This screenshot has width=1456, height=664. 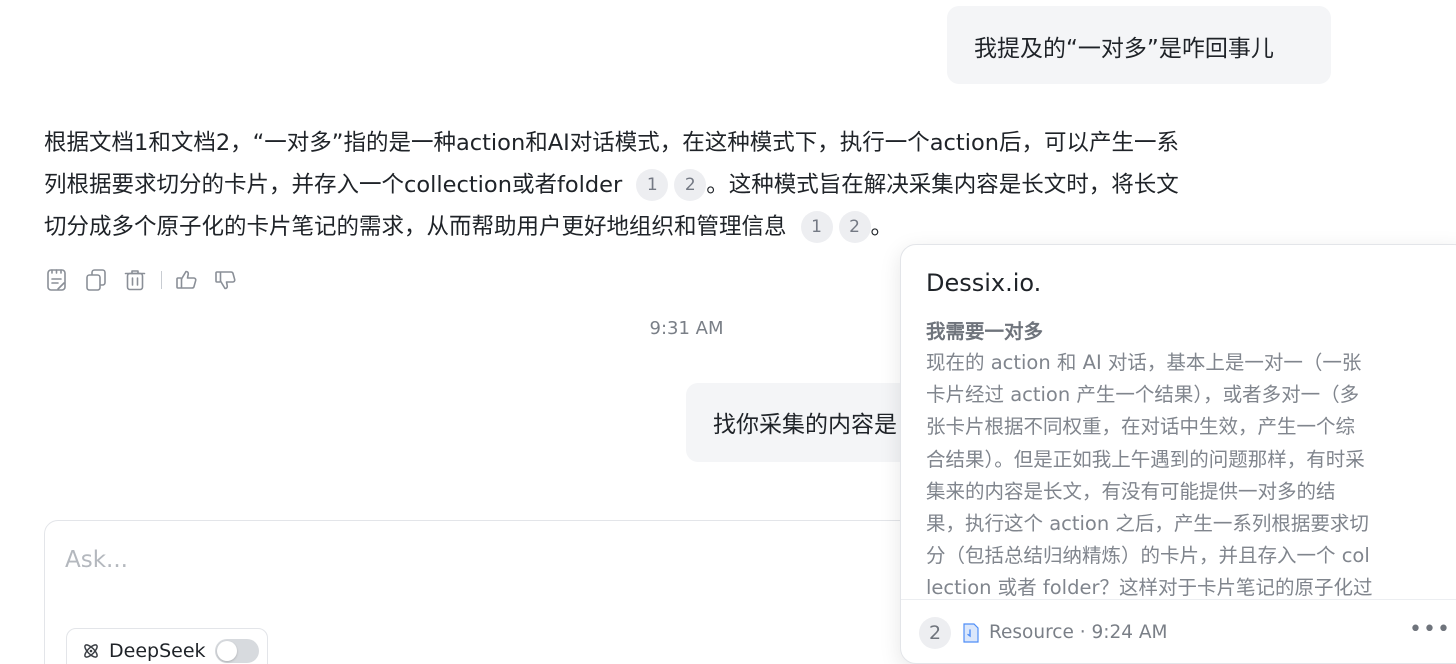 I want to click on resource-meta: Resource · 9:24 AM, so click(x=1078, y=632).